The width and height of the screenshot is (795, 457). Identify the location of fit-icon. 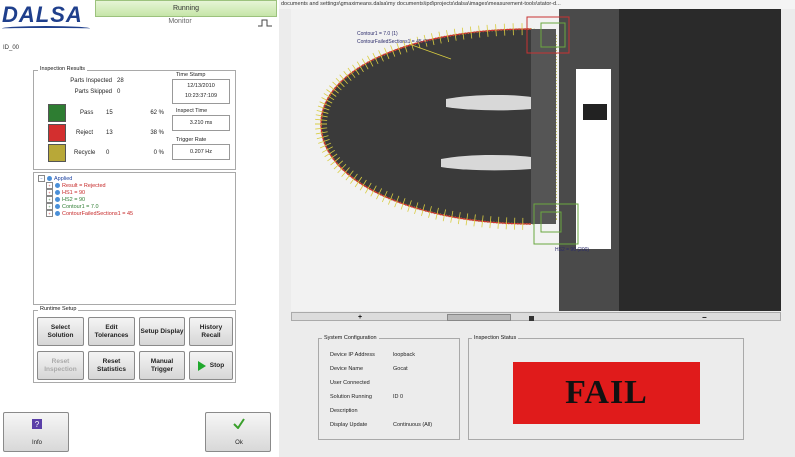
(531, 318).